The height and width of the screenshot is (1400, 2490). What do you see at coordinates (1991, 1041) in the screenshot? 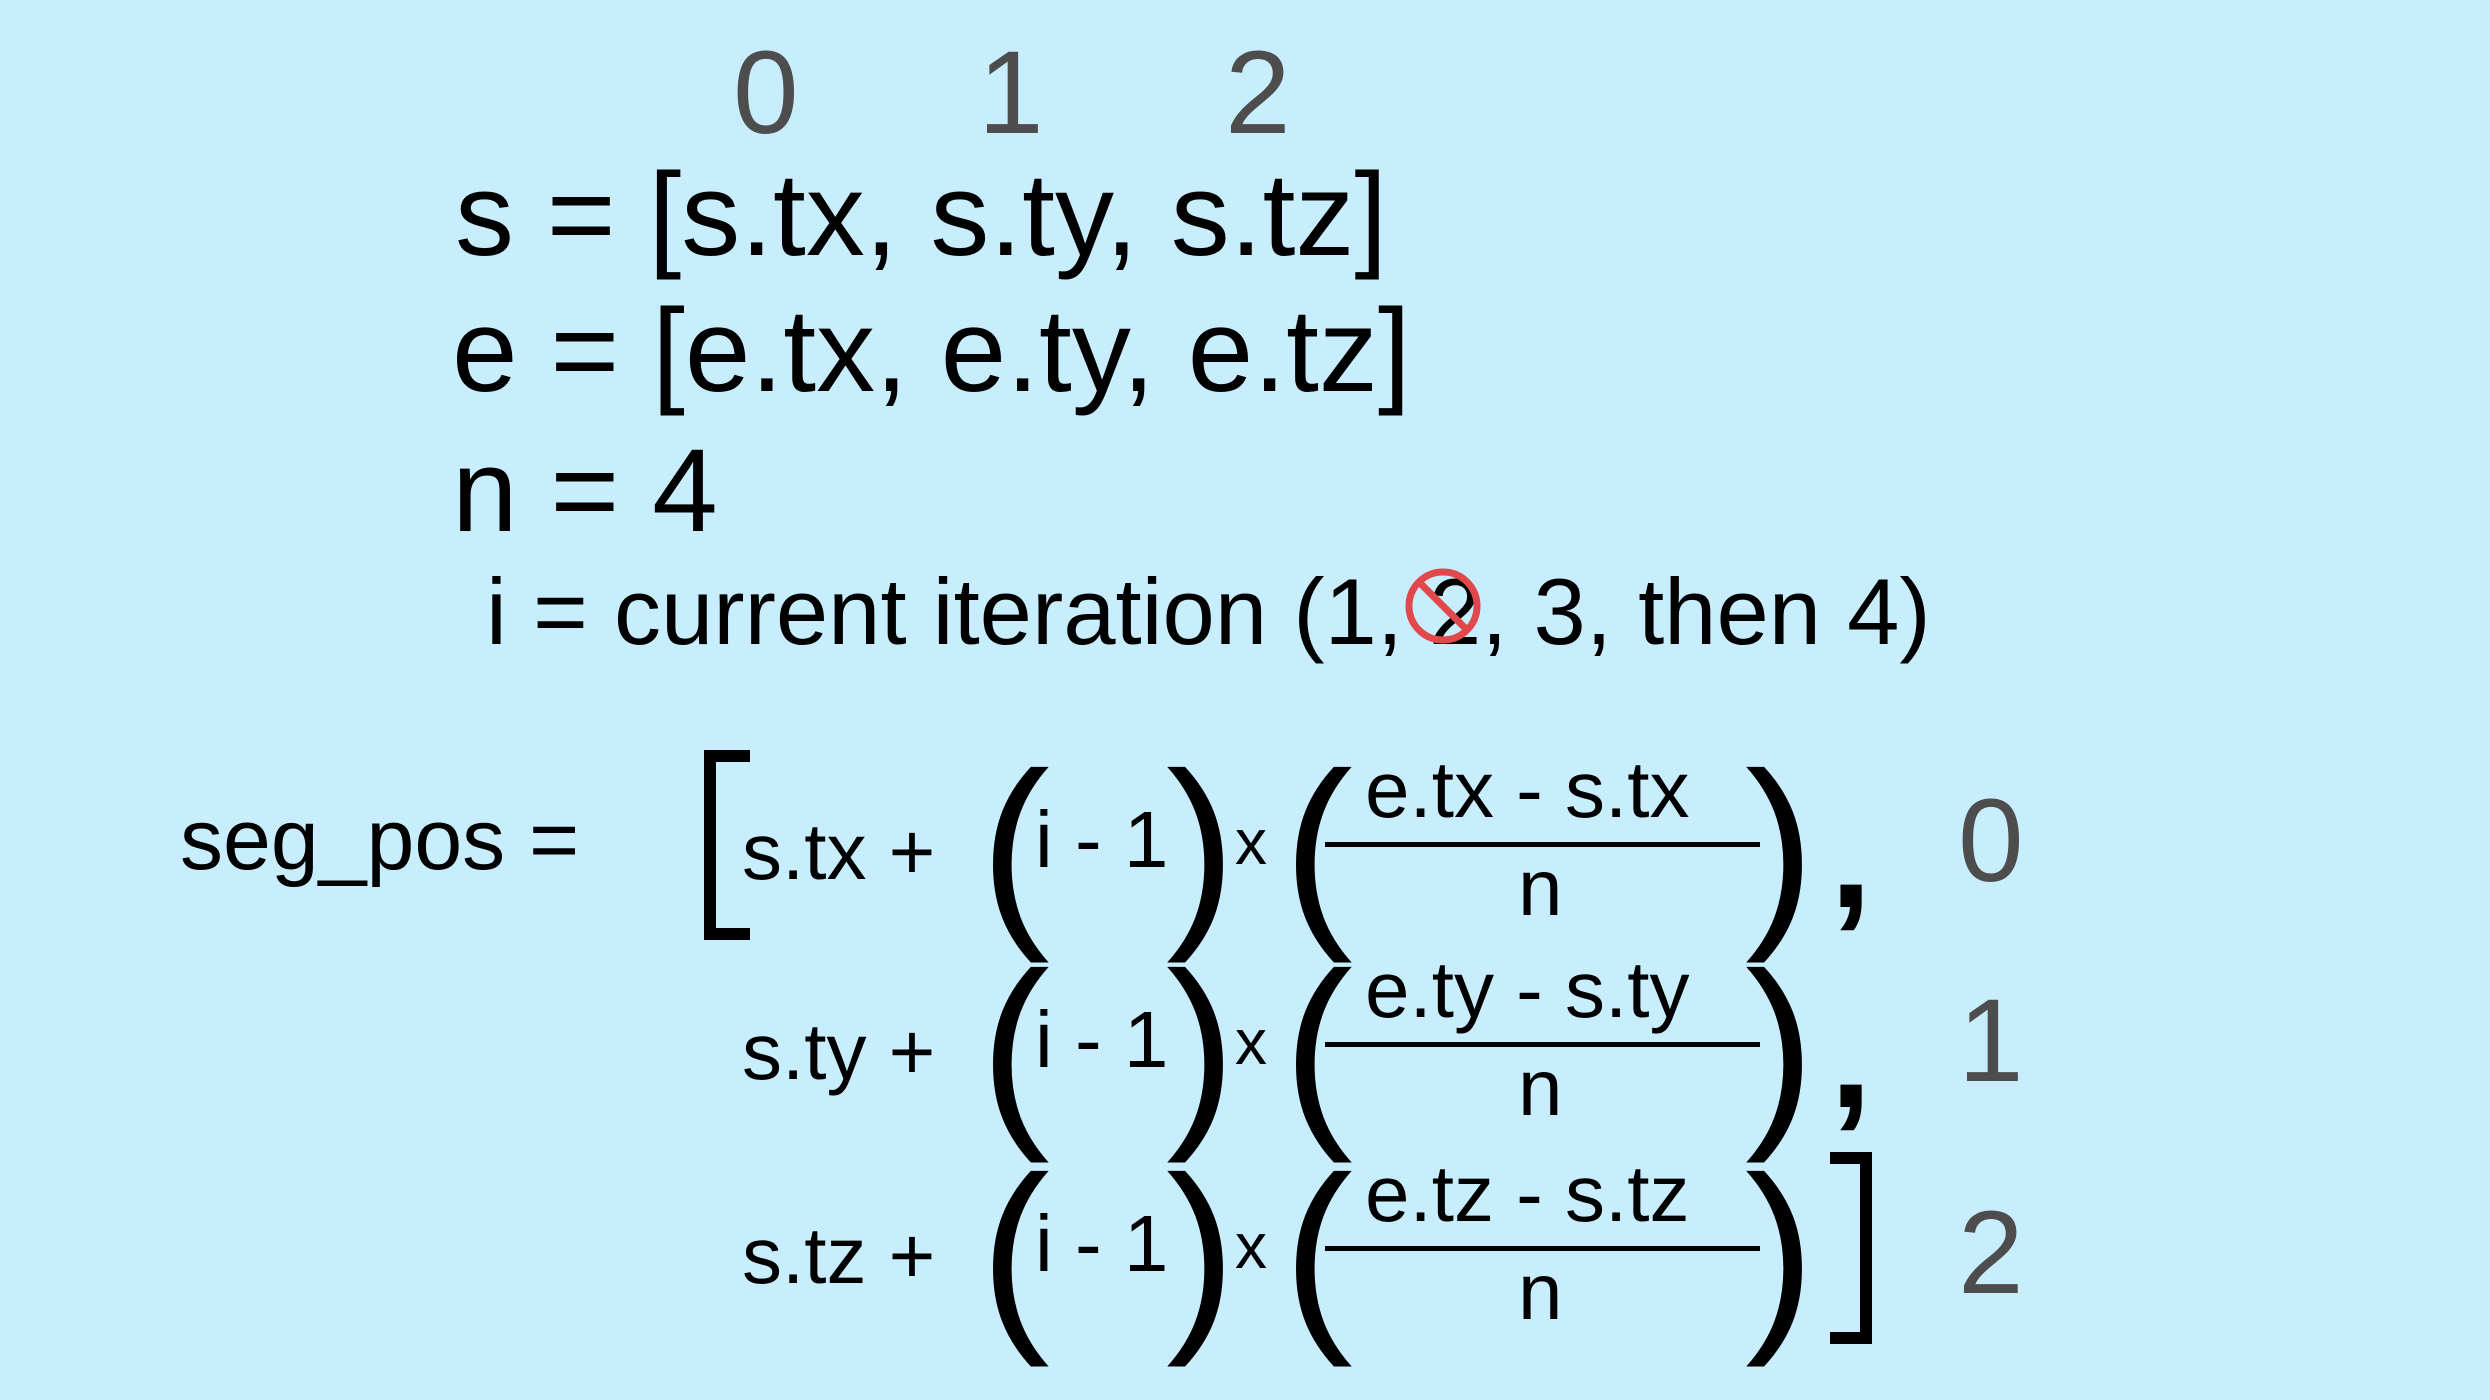
I see `row-1-index: 1` at bounding box center [1991, 1041].